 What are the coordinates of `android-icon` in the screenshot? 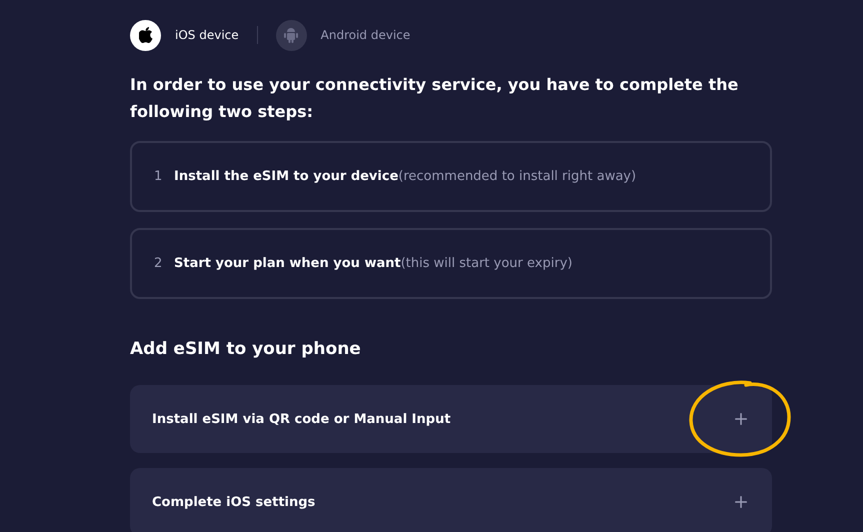 It's located at (291, 35).